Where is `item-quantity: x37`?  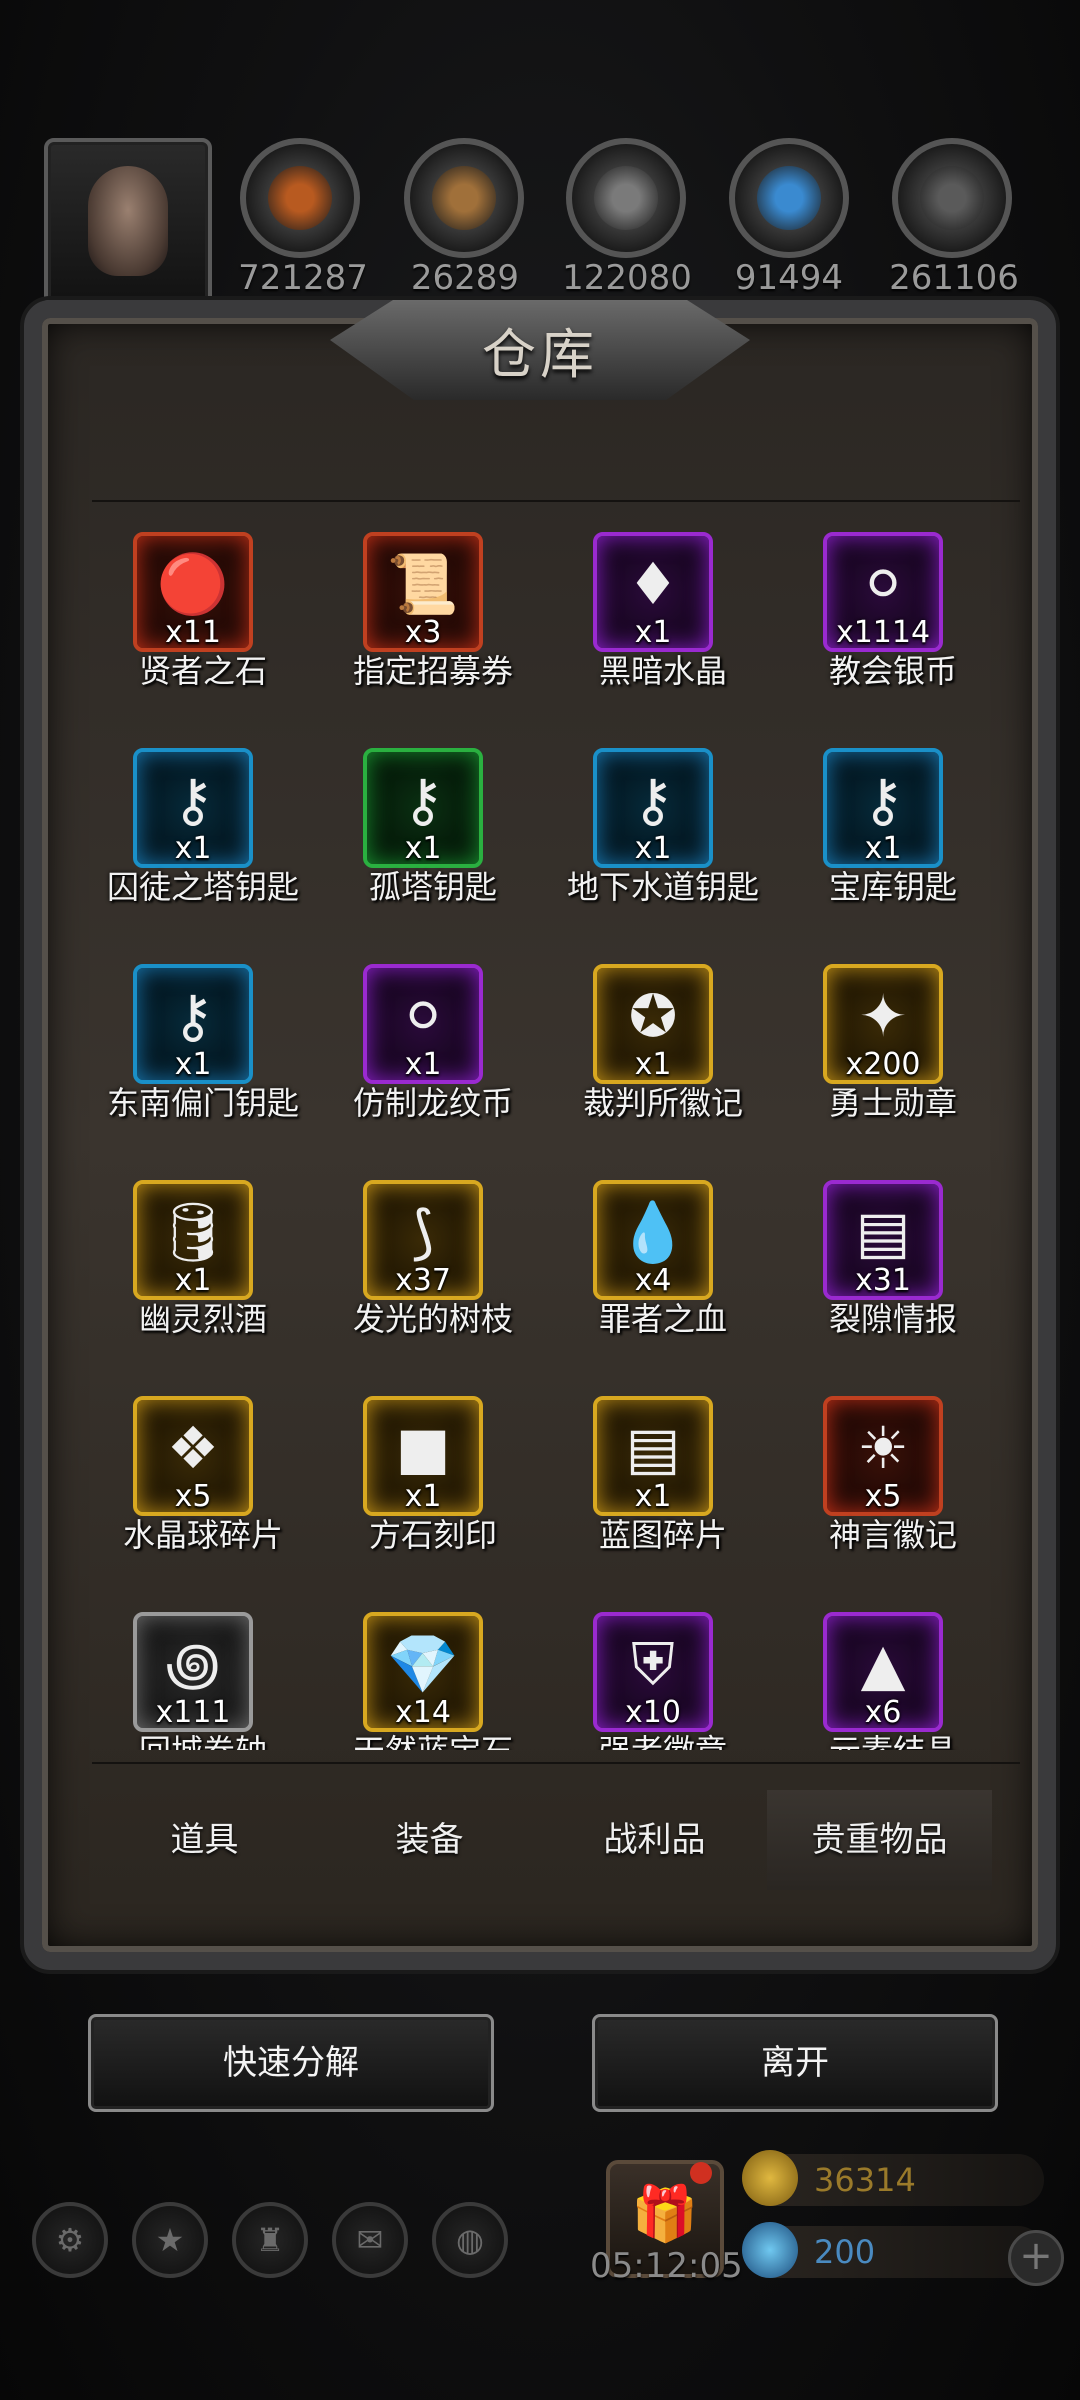 item-quantity: x37 is located at coordinates (423, 1280).